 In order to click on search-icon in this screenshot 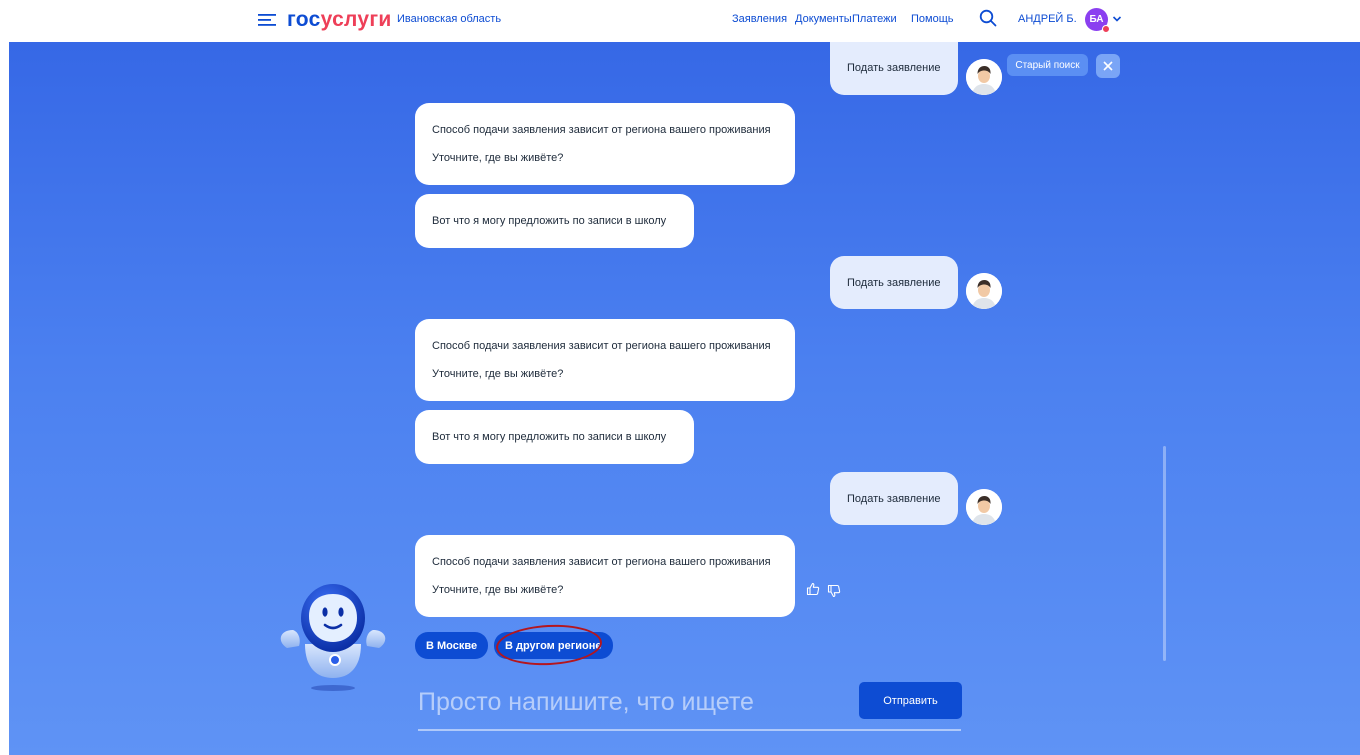, I will do `click(988, 18)`.